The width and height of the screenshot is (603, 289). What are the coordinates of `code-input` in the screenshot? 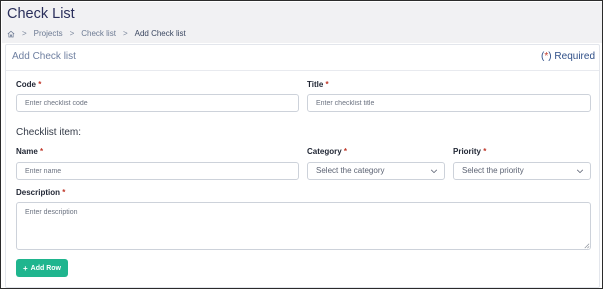 It's located at (157, 103).